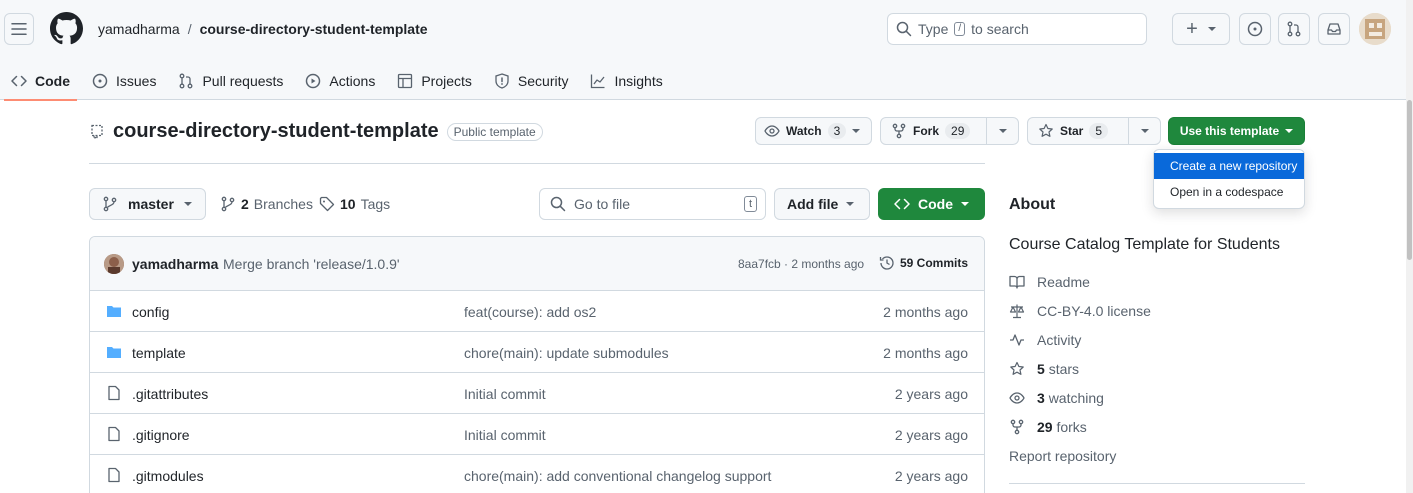  Describe the element at coordinates (151, 204) in the screenshot. I see `branch-name: master` at that location.